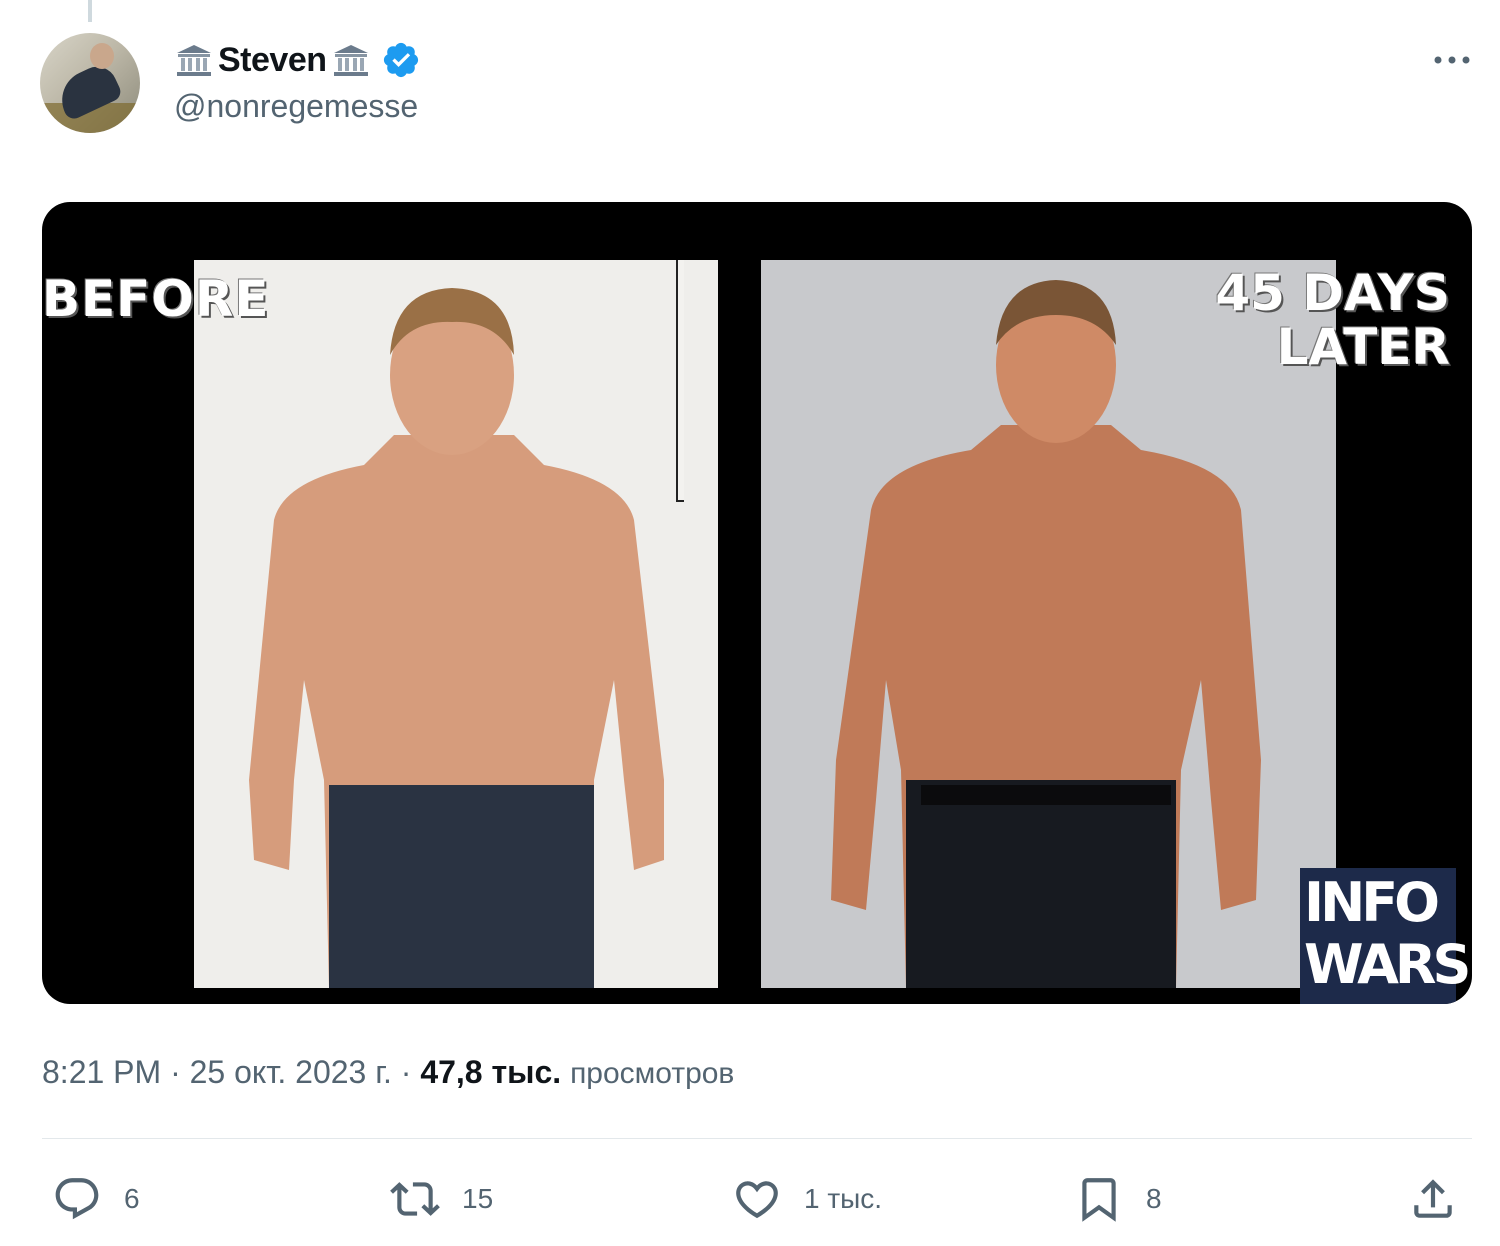  I want to click on share-icon, so click(1433, 1198).